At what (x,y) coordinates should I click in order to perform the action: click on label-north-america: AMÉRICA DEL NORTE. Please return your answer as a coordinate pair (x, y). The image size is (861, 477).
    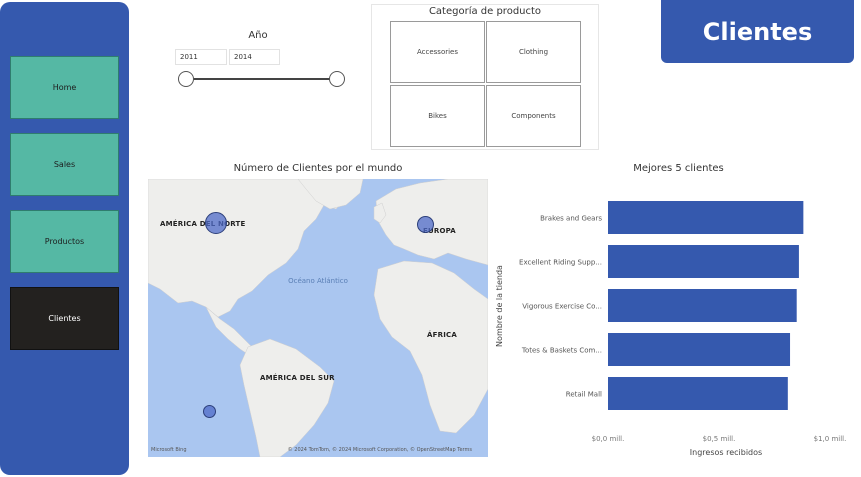
    Looking at the image, I should click on (203, 224).